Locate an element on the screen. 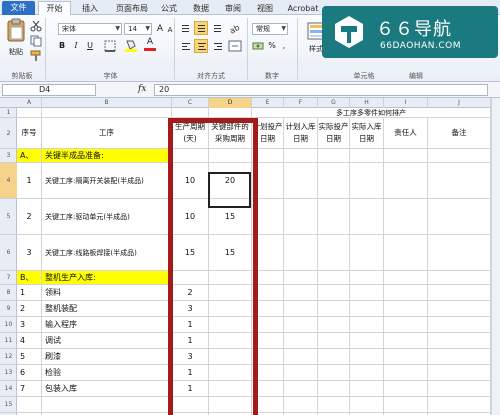 This screenshot has width=500, height=415. row-header-11: 11 is located at coordinates (8, 341).